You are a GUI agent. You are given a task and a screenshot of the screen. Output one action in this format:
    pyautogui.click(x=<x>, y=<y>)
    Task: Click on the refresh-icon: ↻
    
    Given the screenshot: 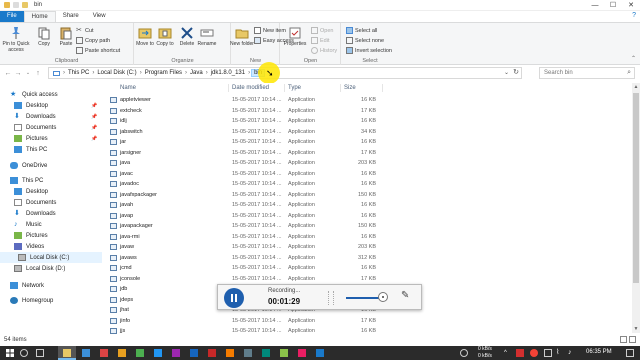 What is the action you would take?
    pyautogui.click(x=516, y=72)
    